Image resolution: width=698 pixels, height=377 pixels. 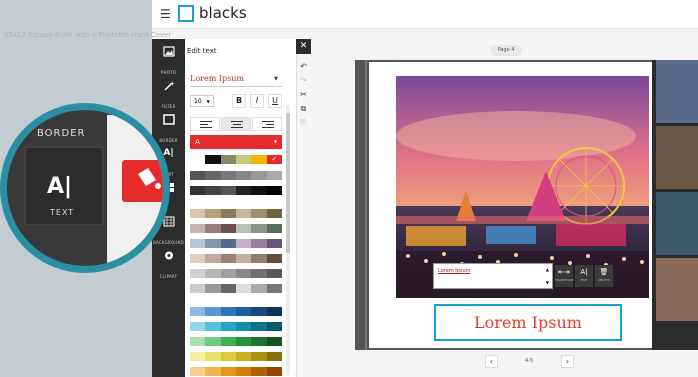 I want to click on panel-scrollbar, so click(x=288, y=240).